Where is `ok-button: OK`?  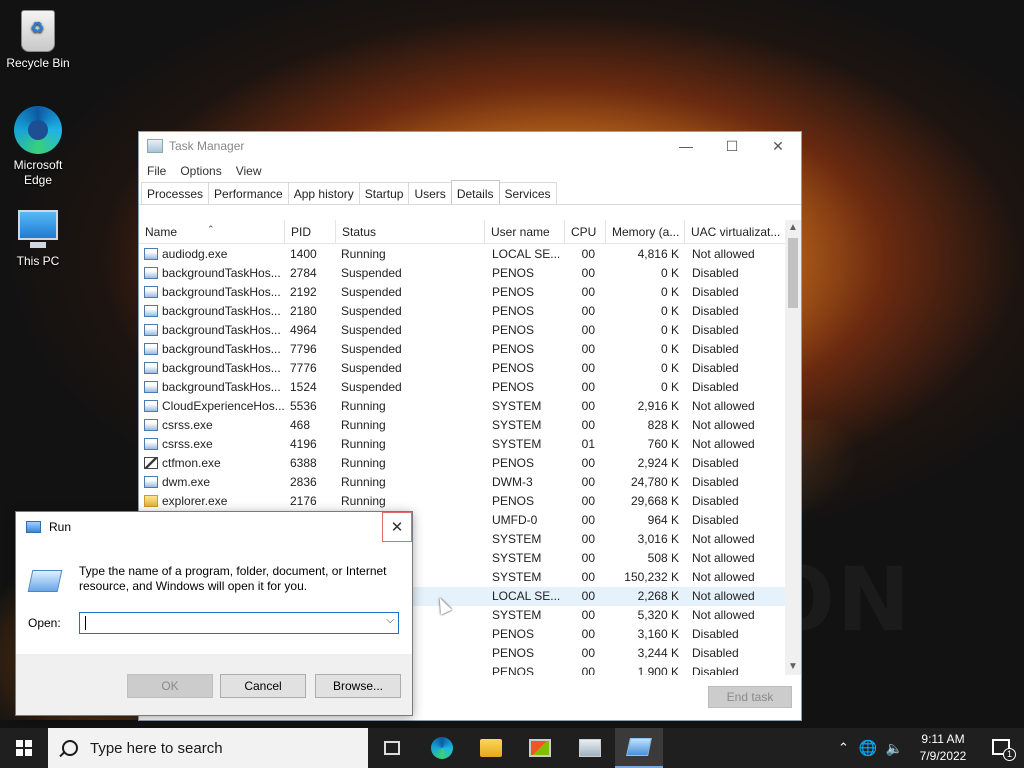 ok-button: OK is located at coordinates (170, 686).